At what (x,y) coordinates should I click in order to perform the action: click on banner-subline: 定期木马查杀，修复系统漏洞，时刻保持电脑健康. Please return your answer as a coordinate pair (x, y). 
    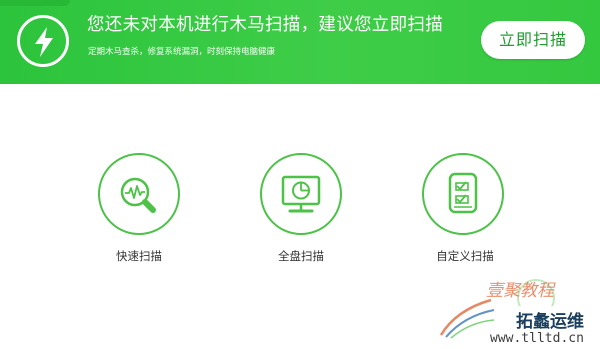
    Looking at the image, I should click on (182, 52).